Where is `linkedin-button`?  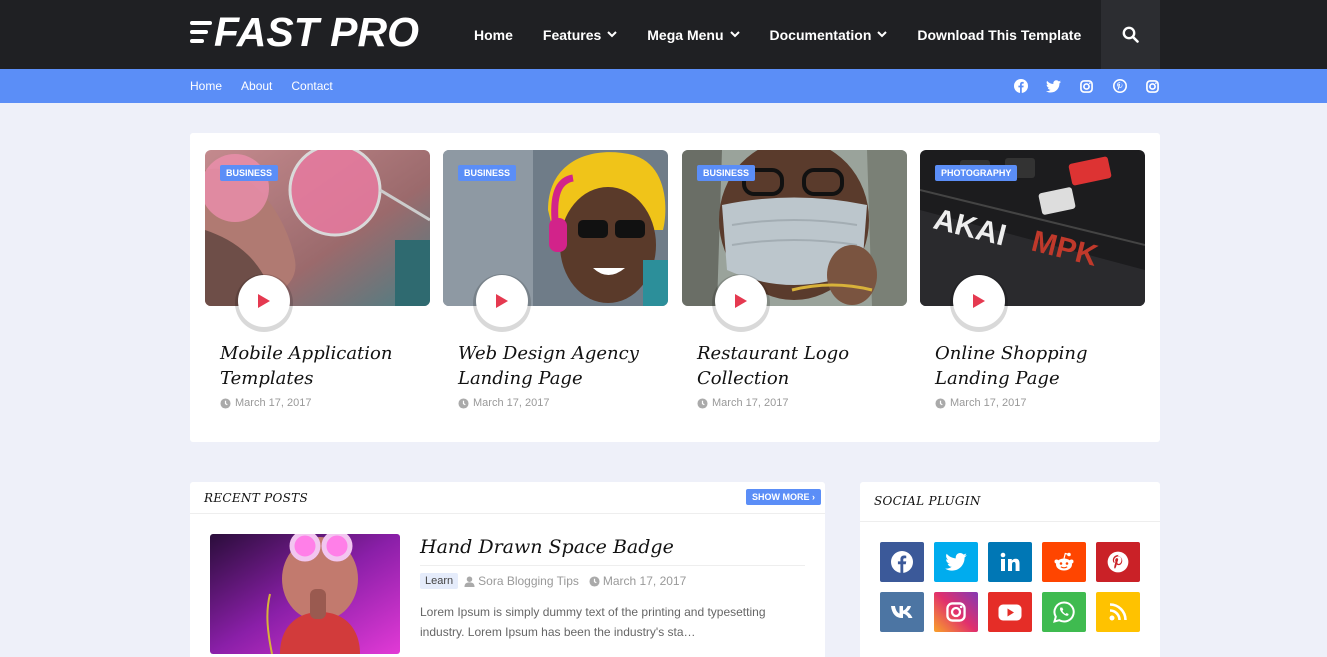
linkedin-button is located at coordinates (1010, 562).